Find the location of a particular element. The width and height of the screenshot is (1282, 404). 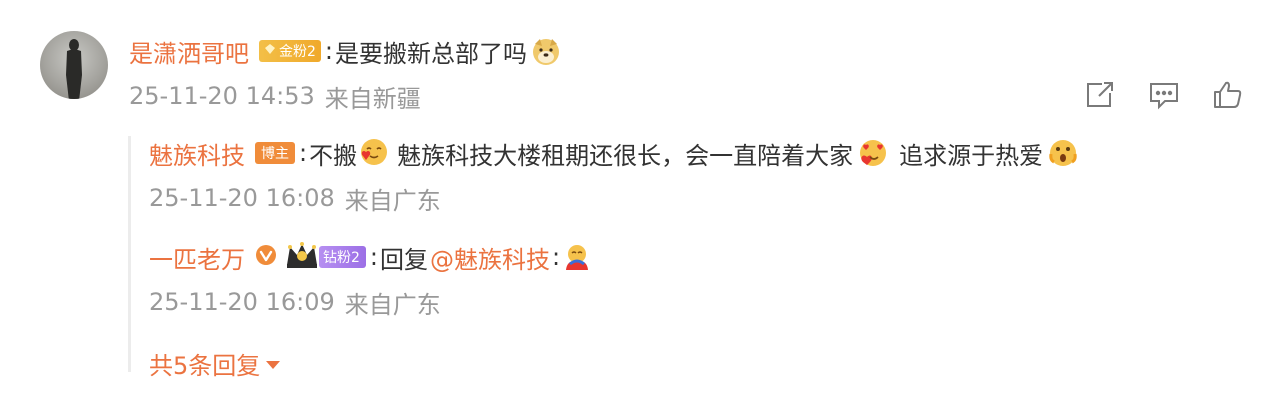

thread-line is located at coordinates (129, 254).